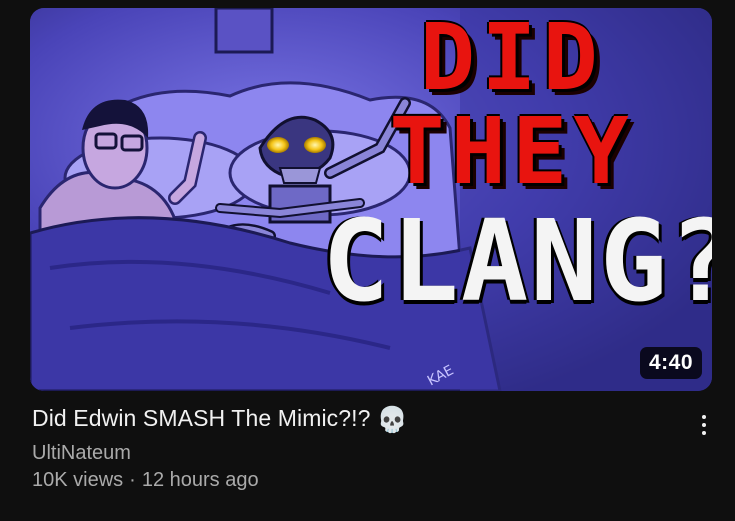 Image resolution: width=735 pixels, height=521 pixels. What do you see at coordinates (78, 480) in the screenshot?
I see `view-count: 10K views` at bounding box center [78, 480].